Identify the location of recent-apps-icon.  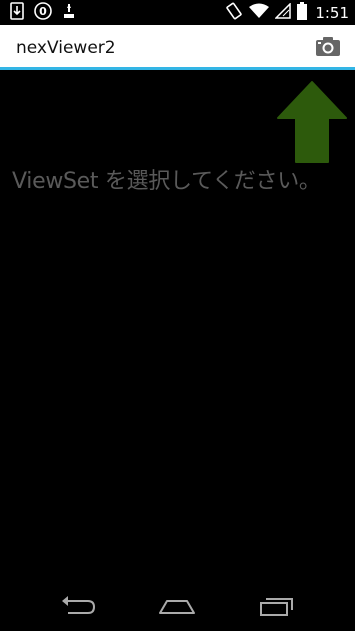
(276, 607).